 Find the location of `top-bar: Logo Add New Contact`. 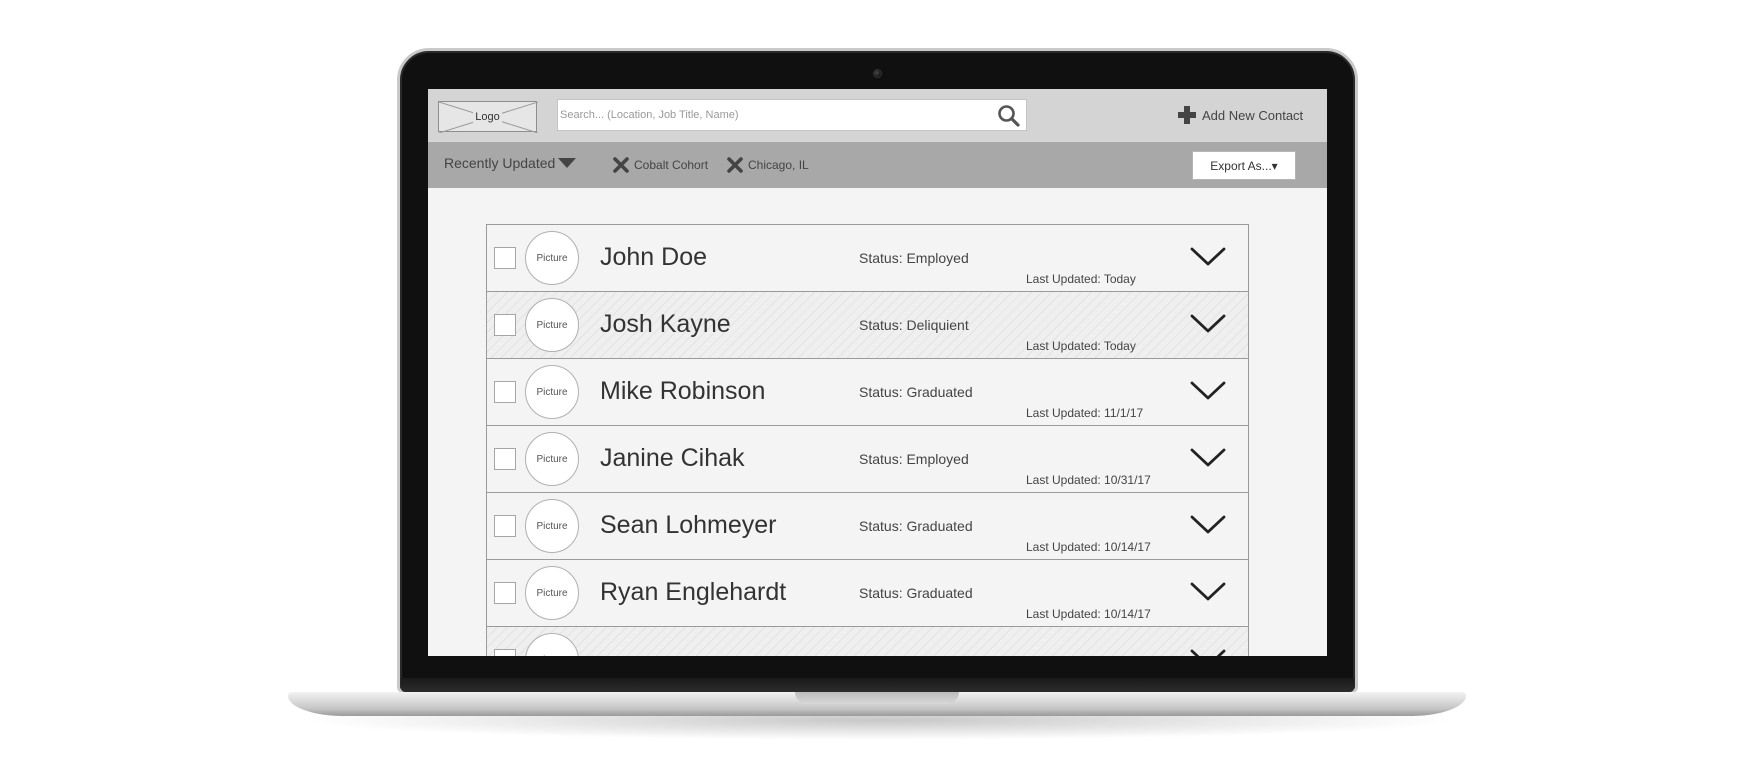

top-bar: Logo Add New Contact is located at coordinates (877, 115).